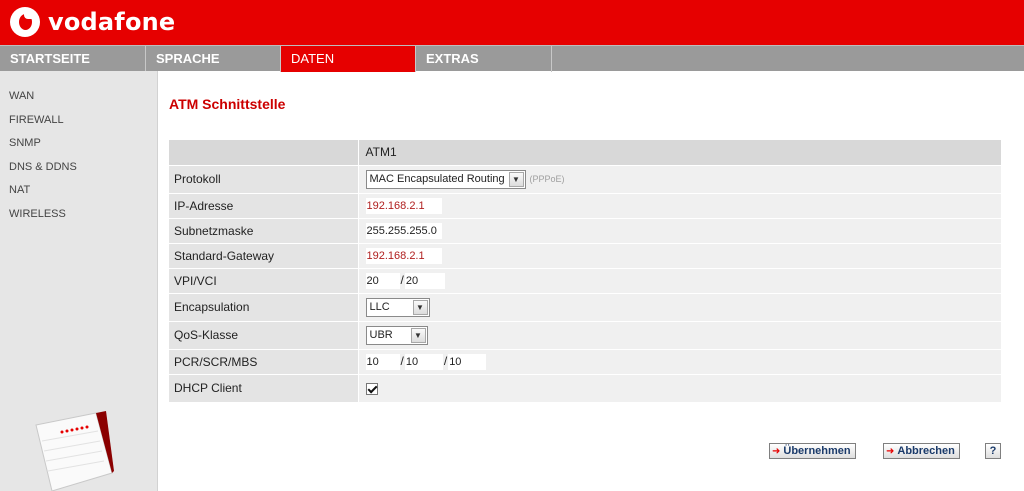 The image size is (1024, 491). I want to click on apply-button-label: Übernehmen, so click(817, 451).